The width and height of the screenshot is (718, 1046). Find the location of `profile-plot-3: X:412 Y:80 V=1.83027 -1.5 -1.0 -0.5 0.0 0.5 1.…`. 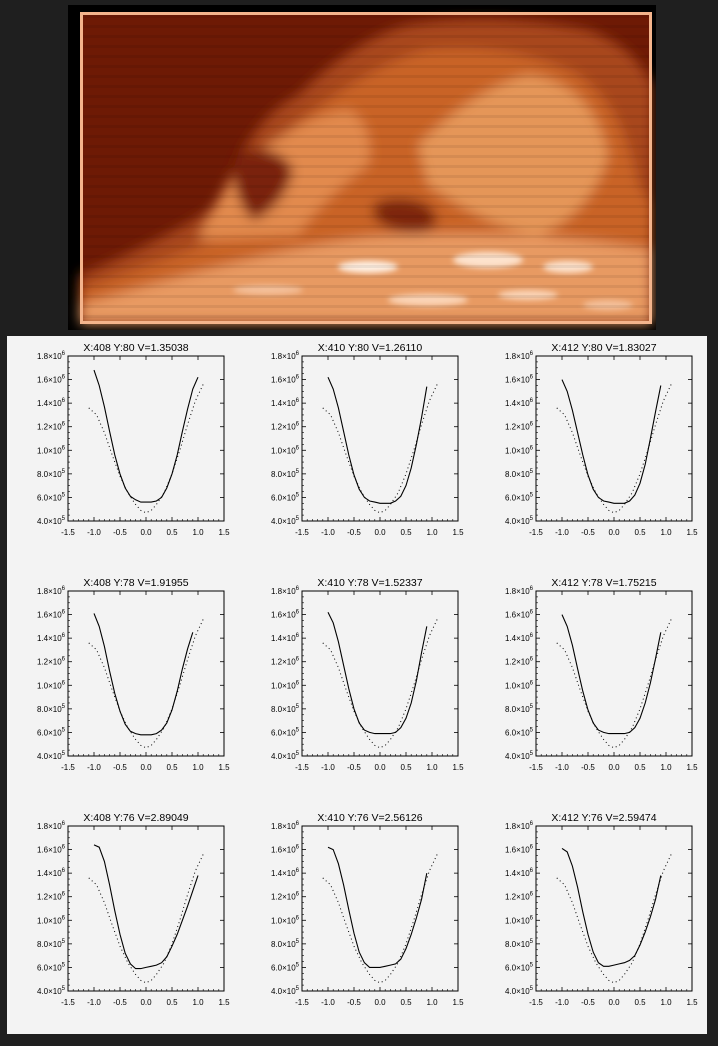

profile-plot-3: X:412 Y:80 V=1.83027 -1.5 -1.0 -0.5 0.0 0.5 1.… is located at coordinates (601, 439).